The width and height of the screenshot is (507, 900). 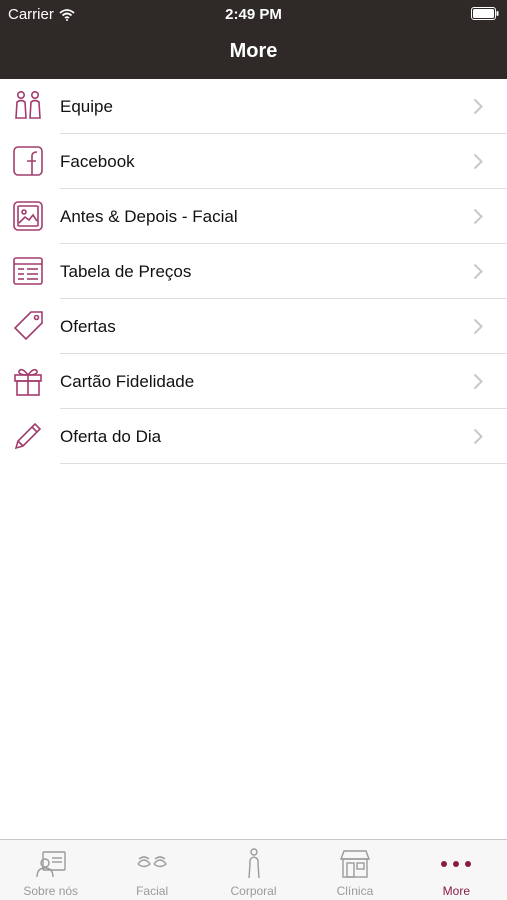 I want to click on list-item-label: Antes & Depois - Facial, so click(x=149, y=216).